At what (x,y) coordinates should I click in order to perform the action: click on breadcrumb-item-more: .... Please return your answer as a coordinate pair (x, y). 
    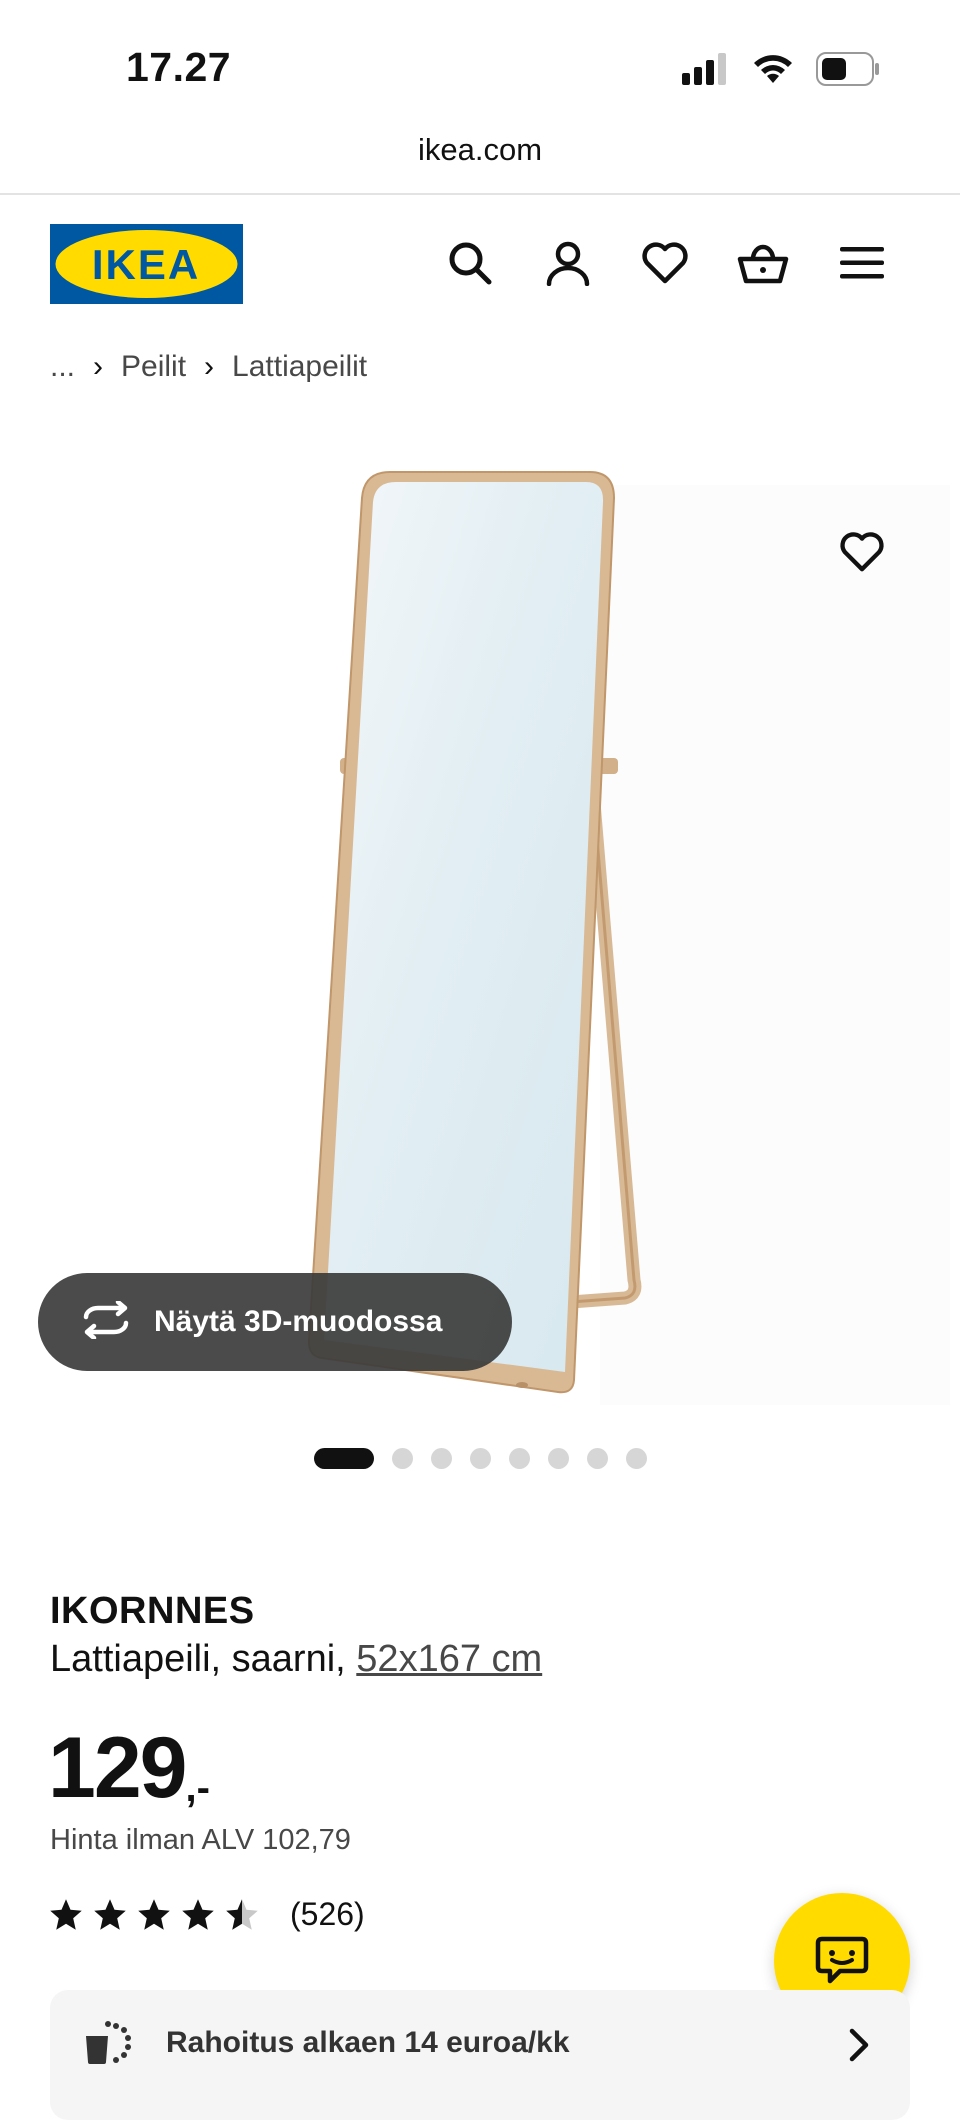
    Looking at the image, I should click on (62, 367).